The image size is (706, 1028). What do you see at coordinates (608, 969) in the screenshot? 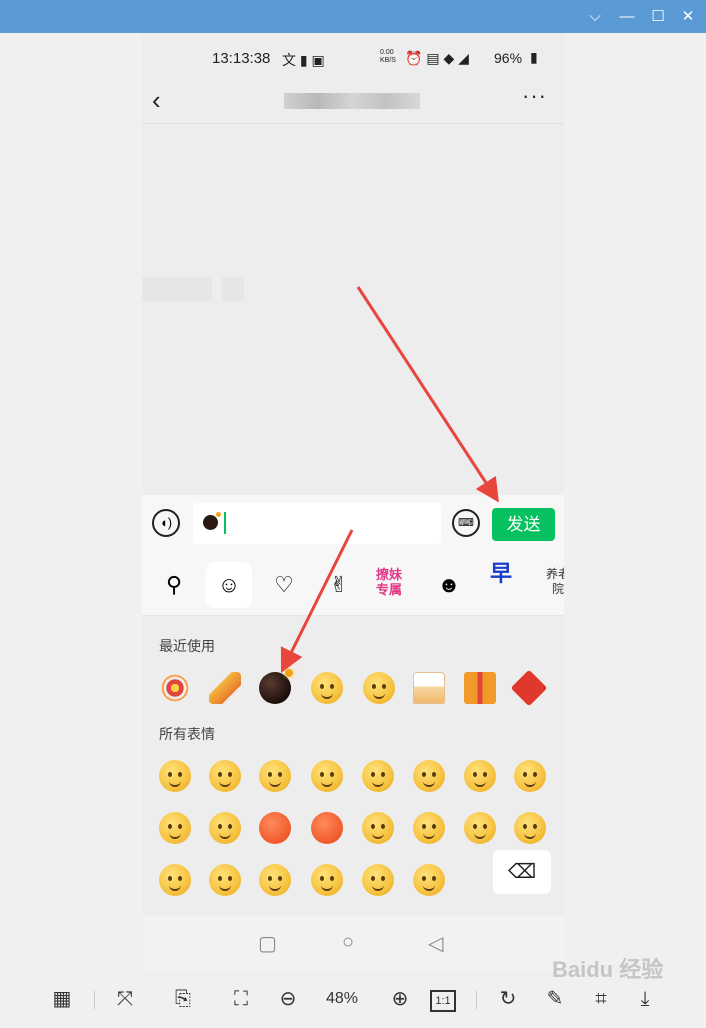
I see `watermark: Baidu 经验` at bounding box center [608, 969].